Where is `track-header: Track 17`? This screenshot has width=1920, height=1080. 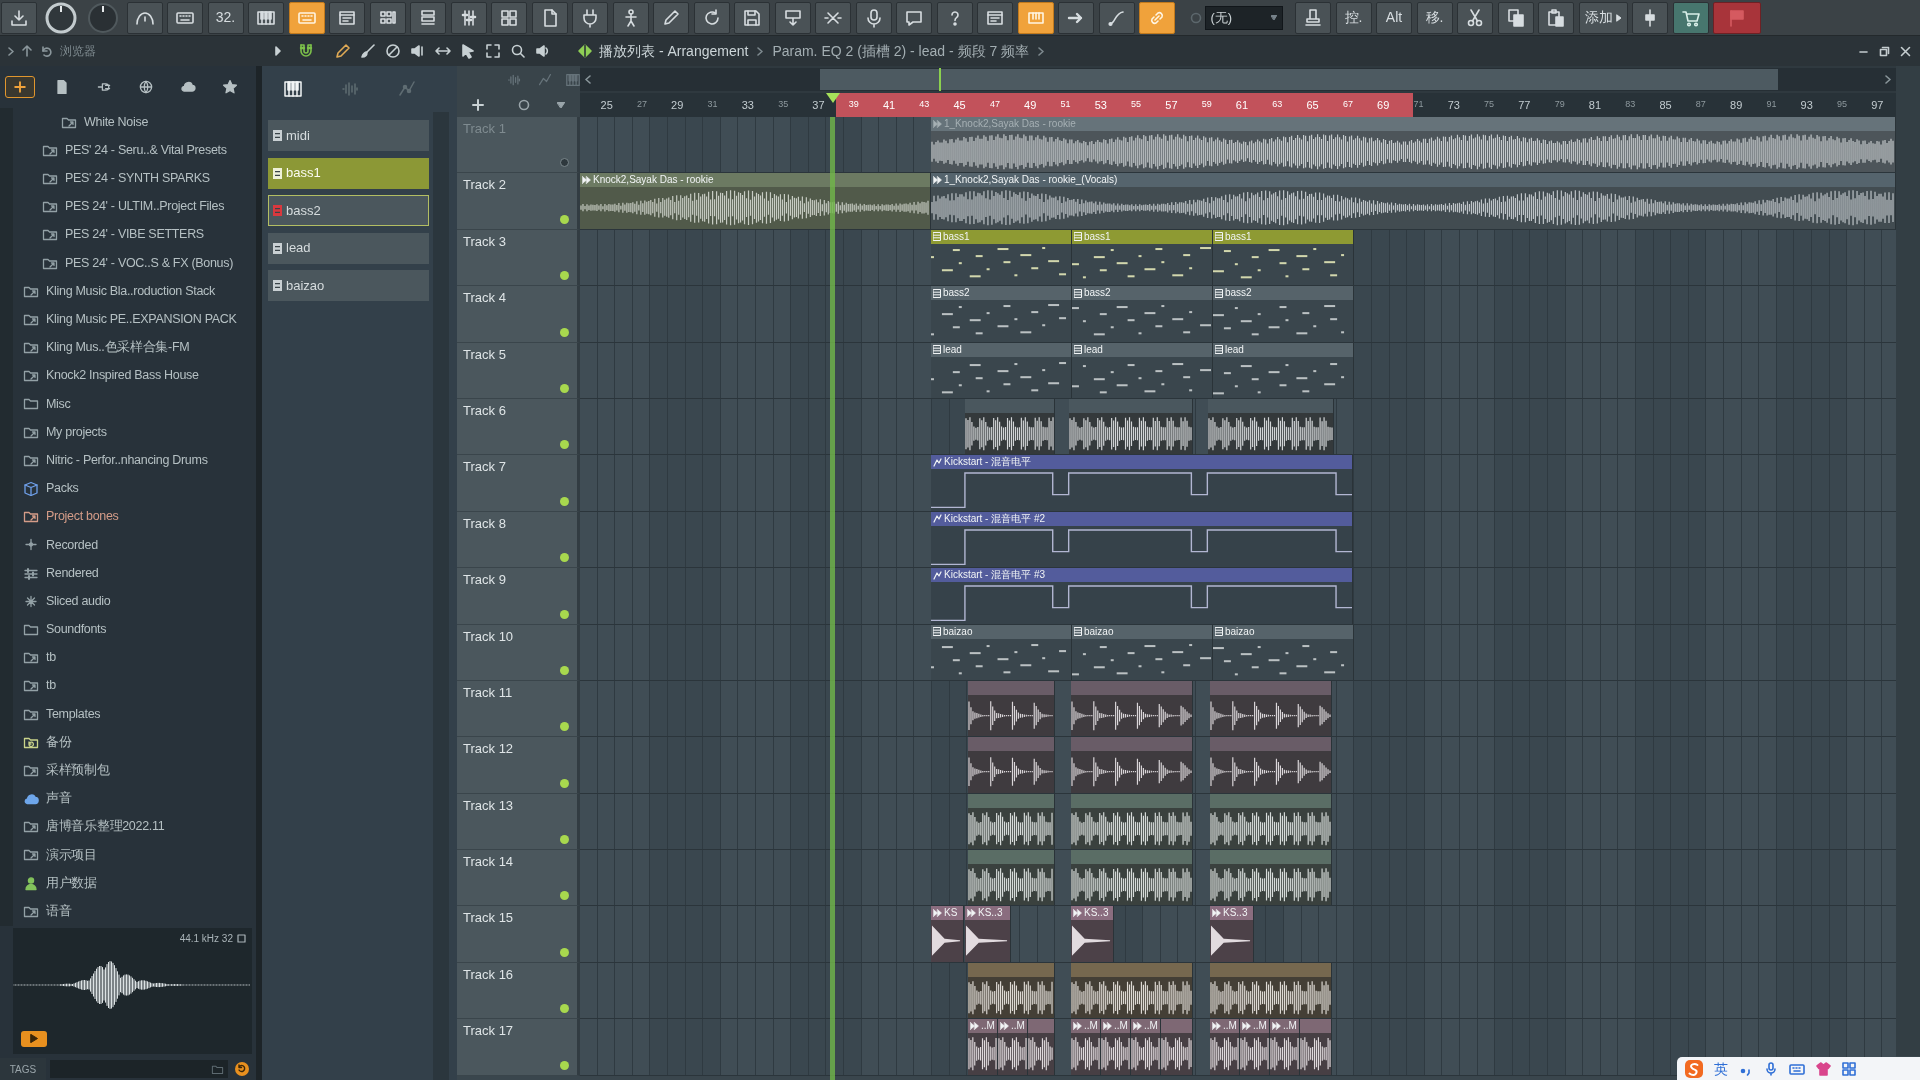 track-header: Track 17 is located at coordinates (518, 1047).